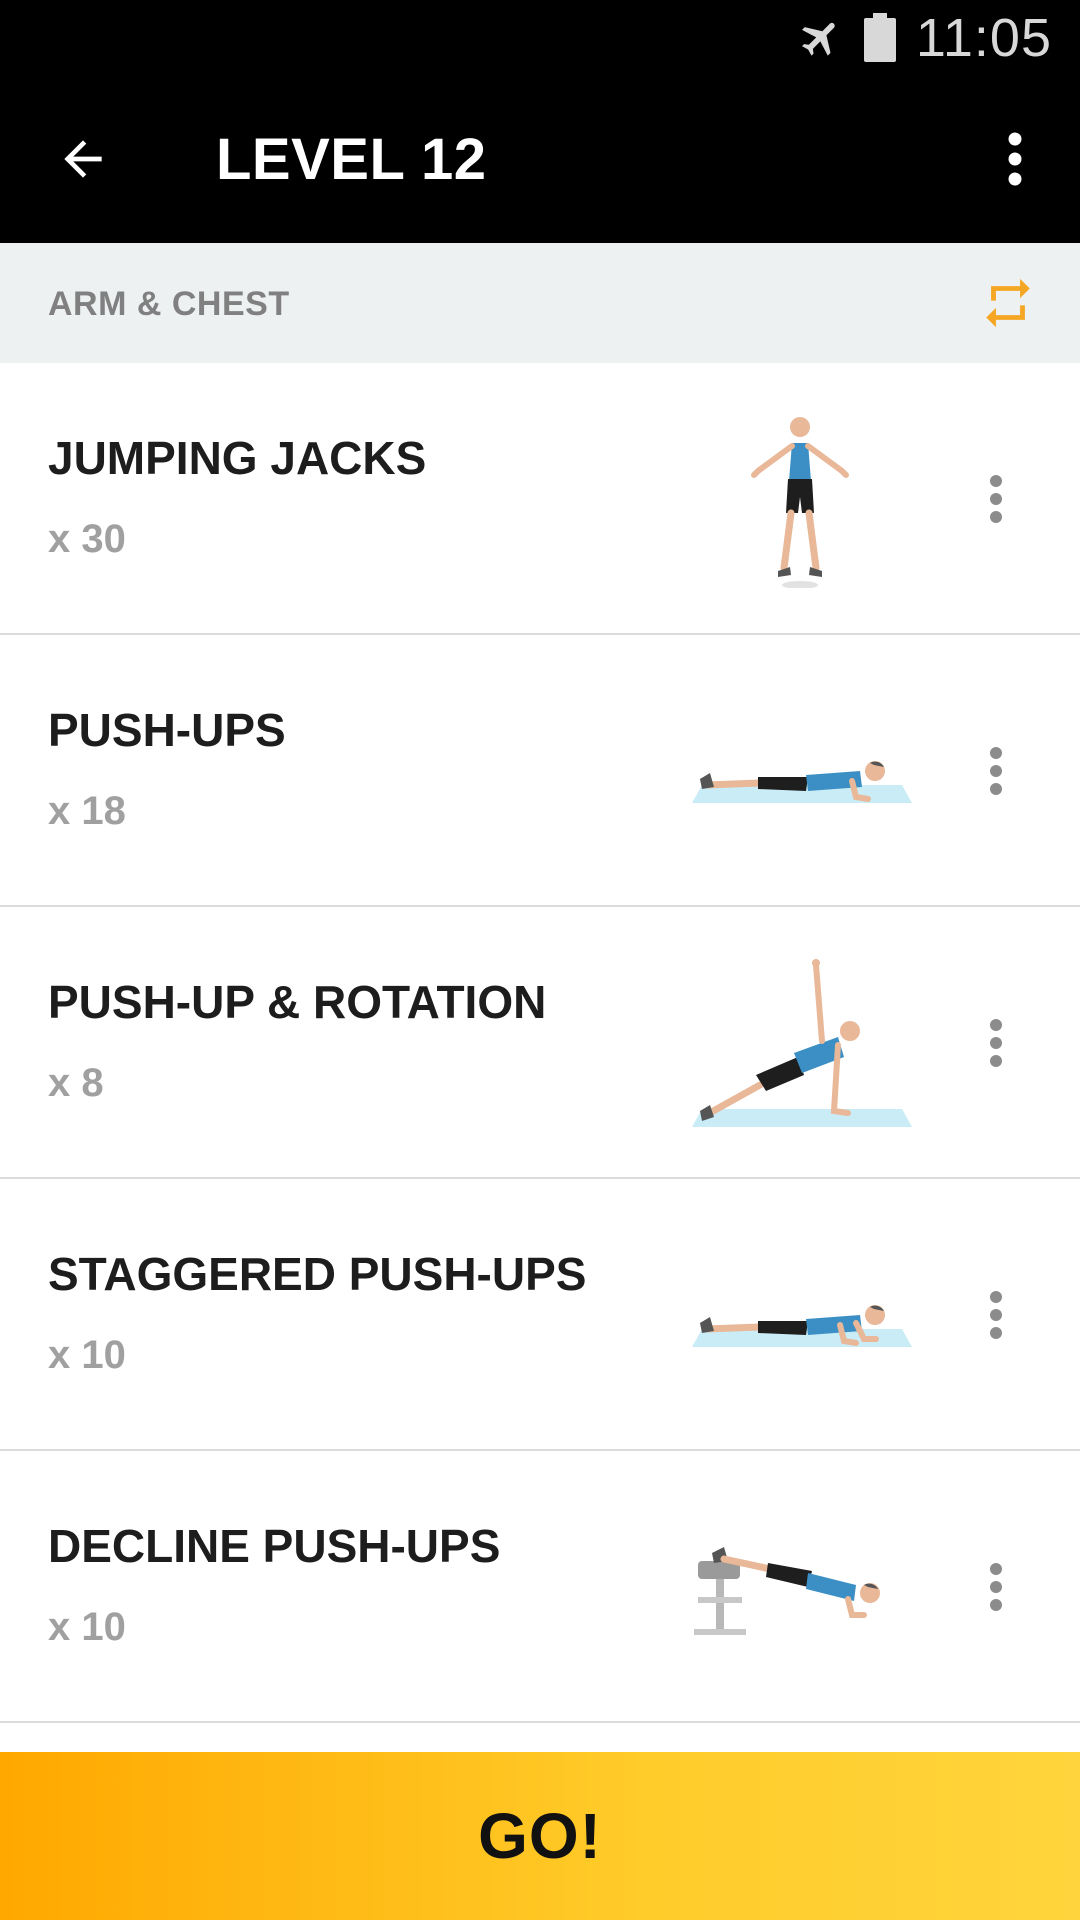  I want to click on status-bar: 11:05, so click(540, 38).